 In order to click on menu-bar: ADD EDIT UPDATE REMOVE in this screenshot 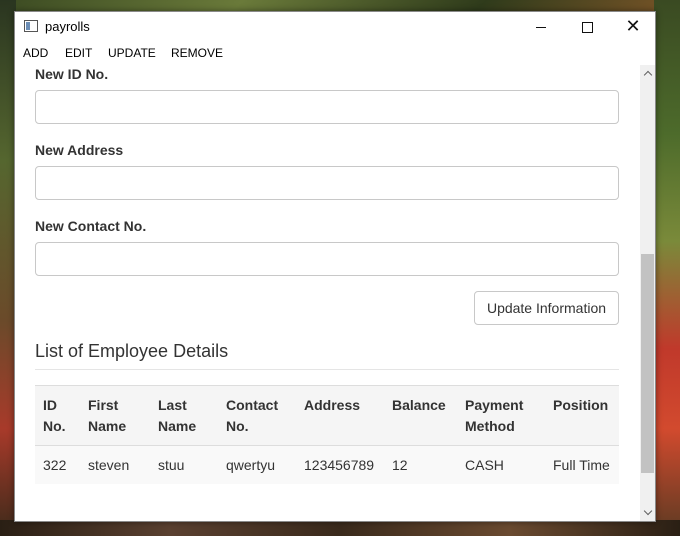, I will do `click(335, 54)`.